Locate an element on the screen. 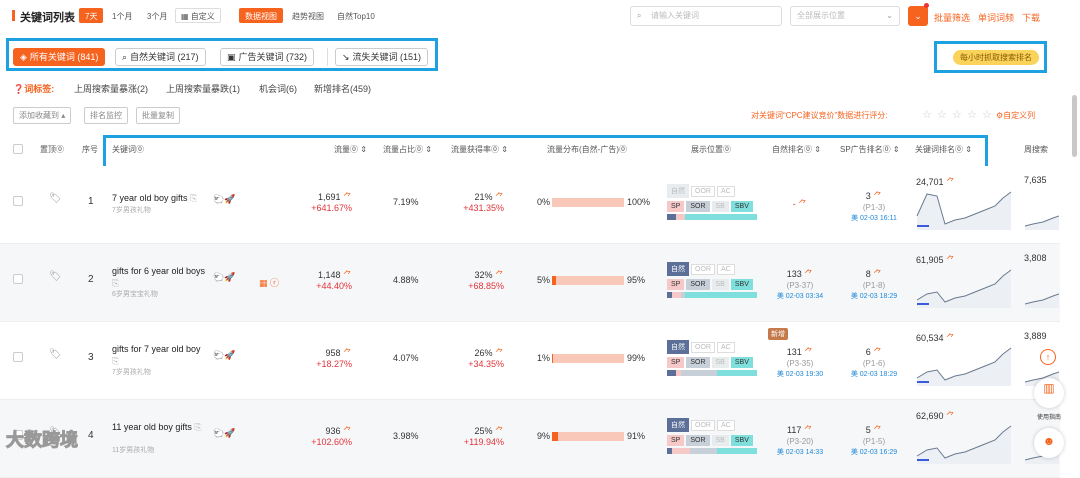 This screenshot has height=478, width=1080. keyword-text: 7 year old boy gifts ⎘ is located at coordinates (159, 198).